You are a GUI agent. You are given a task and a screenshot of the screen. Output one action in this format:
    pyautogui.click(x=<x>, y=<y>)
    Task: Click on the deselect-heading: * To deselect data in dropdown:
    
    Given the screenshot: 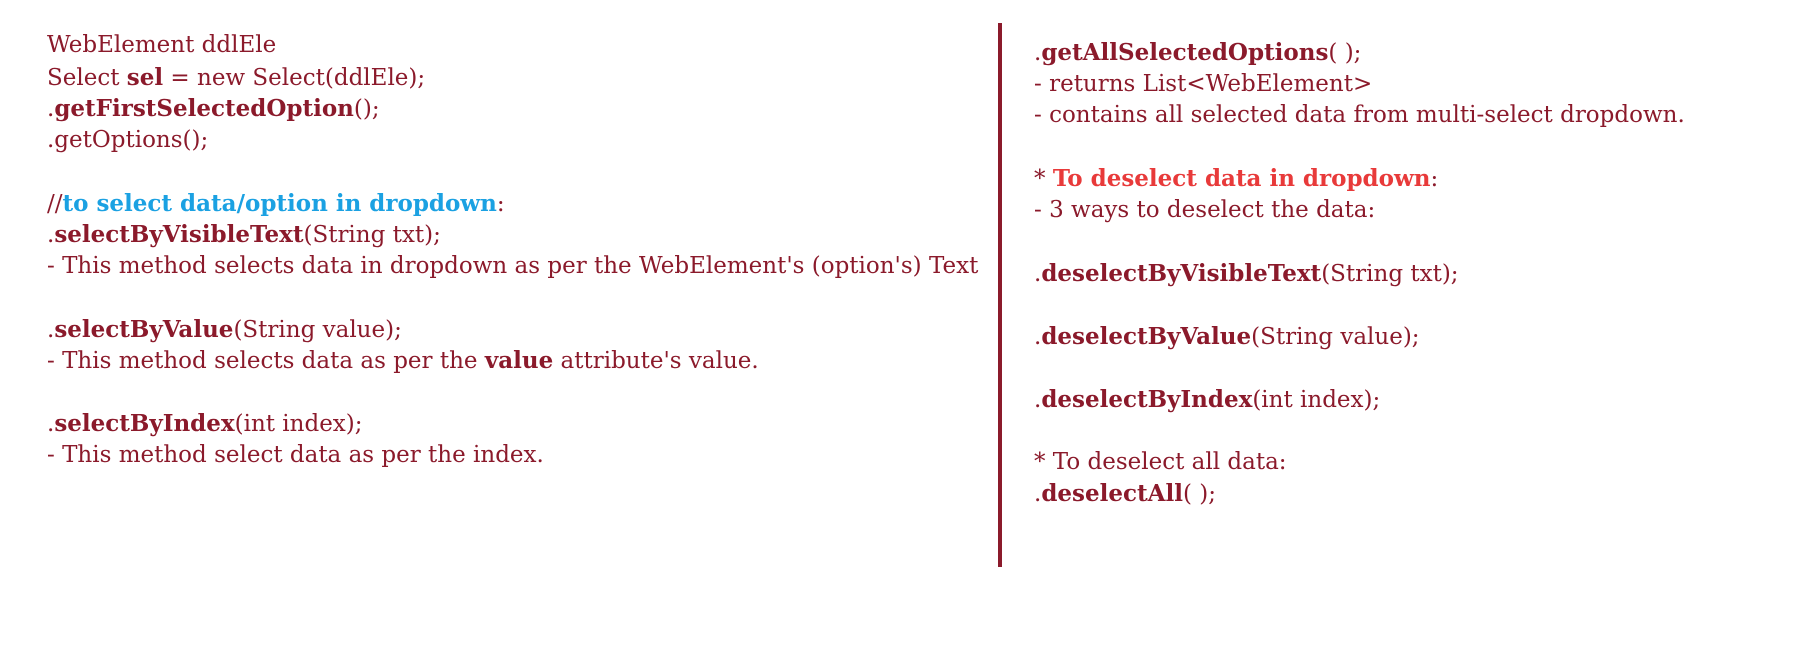 What is the action you would take?
    pyautogui.click(x=1236, y=178)
    